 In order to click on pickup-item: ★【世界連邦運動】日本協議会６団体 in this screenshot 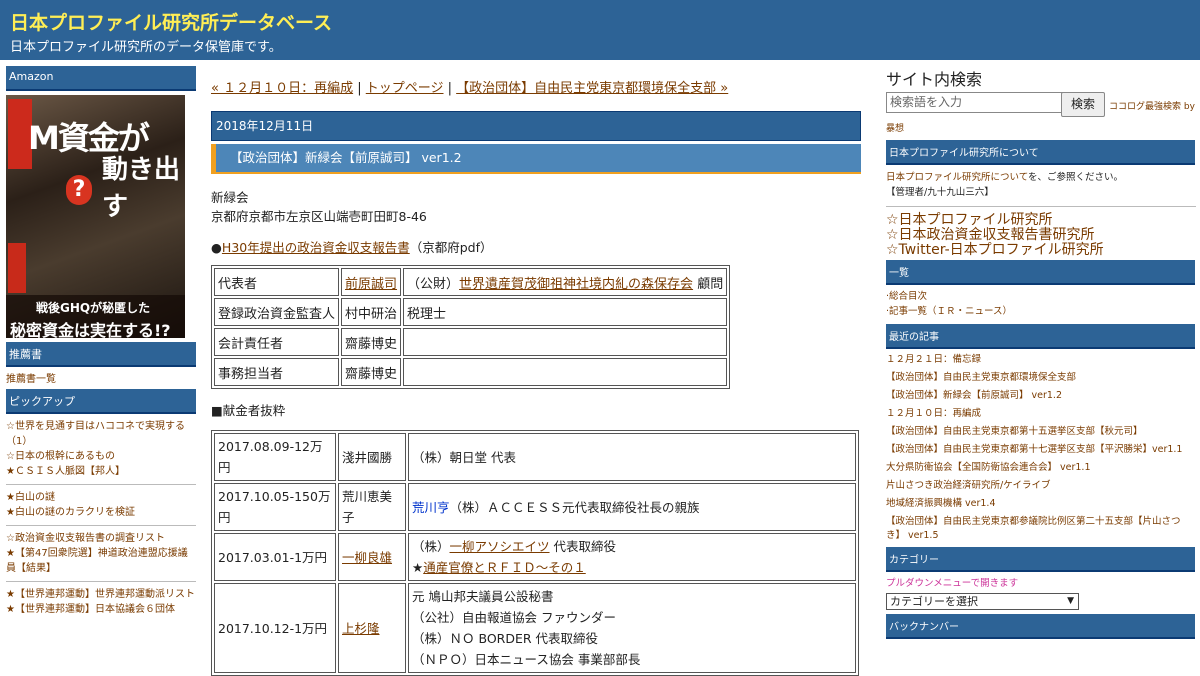, I will do `click(101, 609)`.